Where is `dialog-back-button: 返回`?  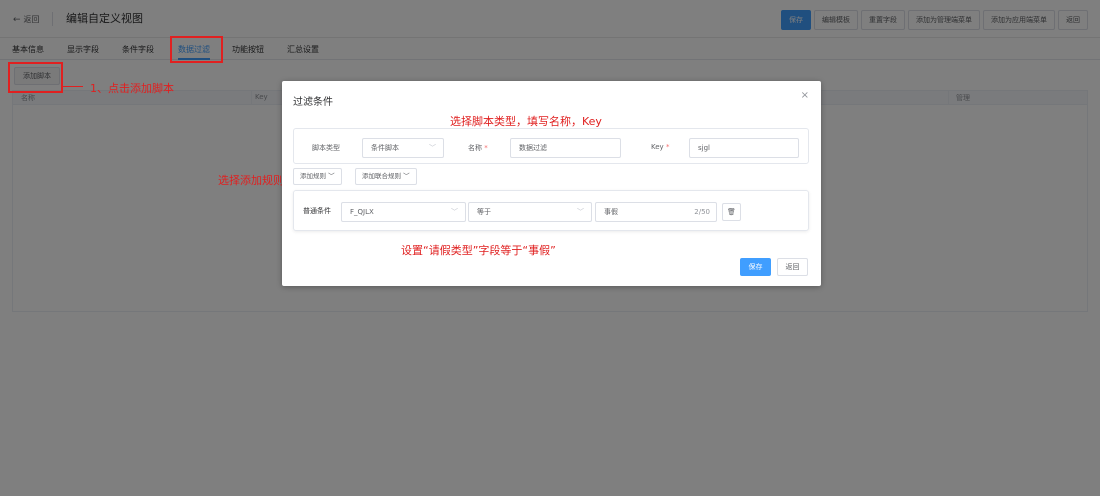 dialog-back-button: 返回 is located at coordinates (792, 267).